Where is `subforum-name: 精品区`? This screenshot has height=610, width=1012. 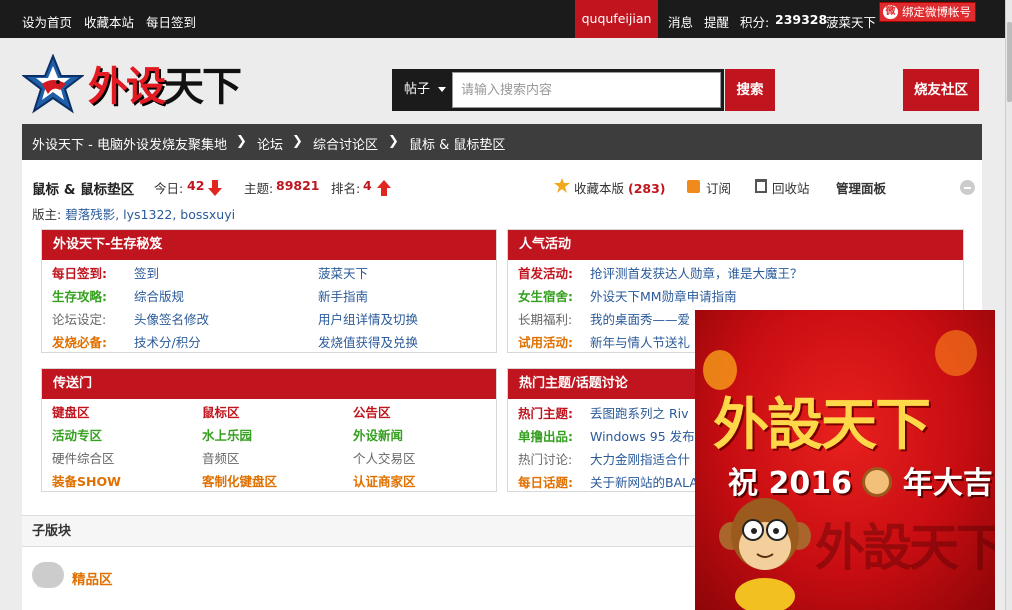
subforum-name: 精品区 is located at coordinates (92, 578).